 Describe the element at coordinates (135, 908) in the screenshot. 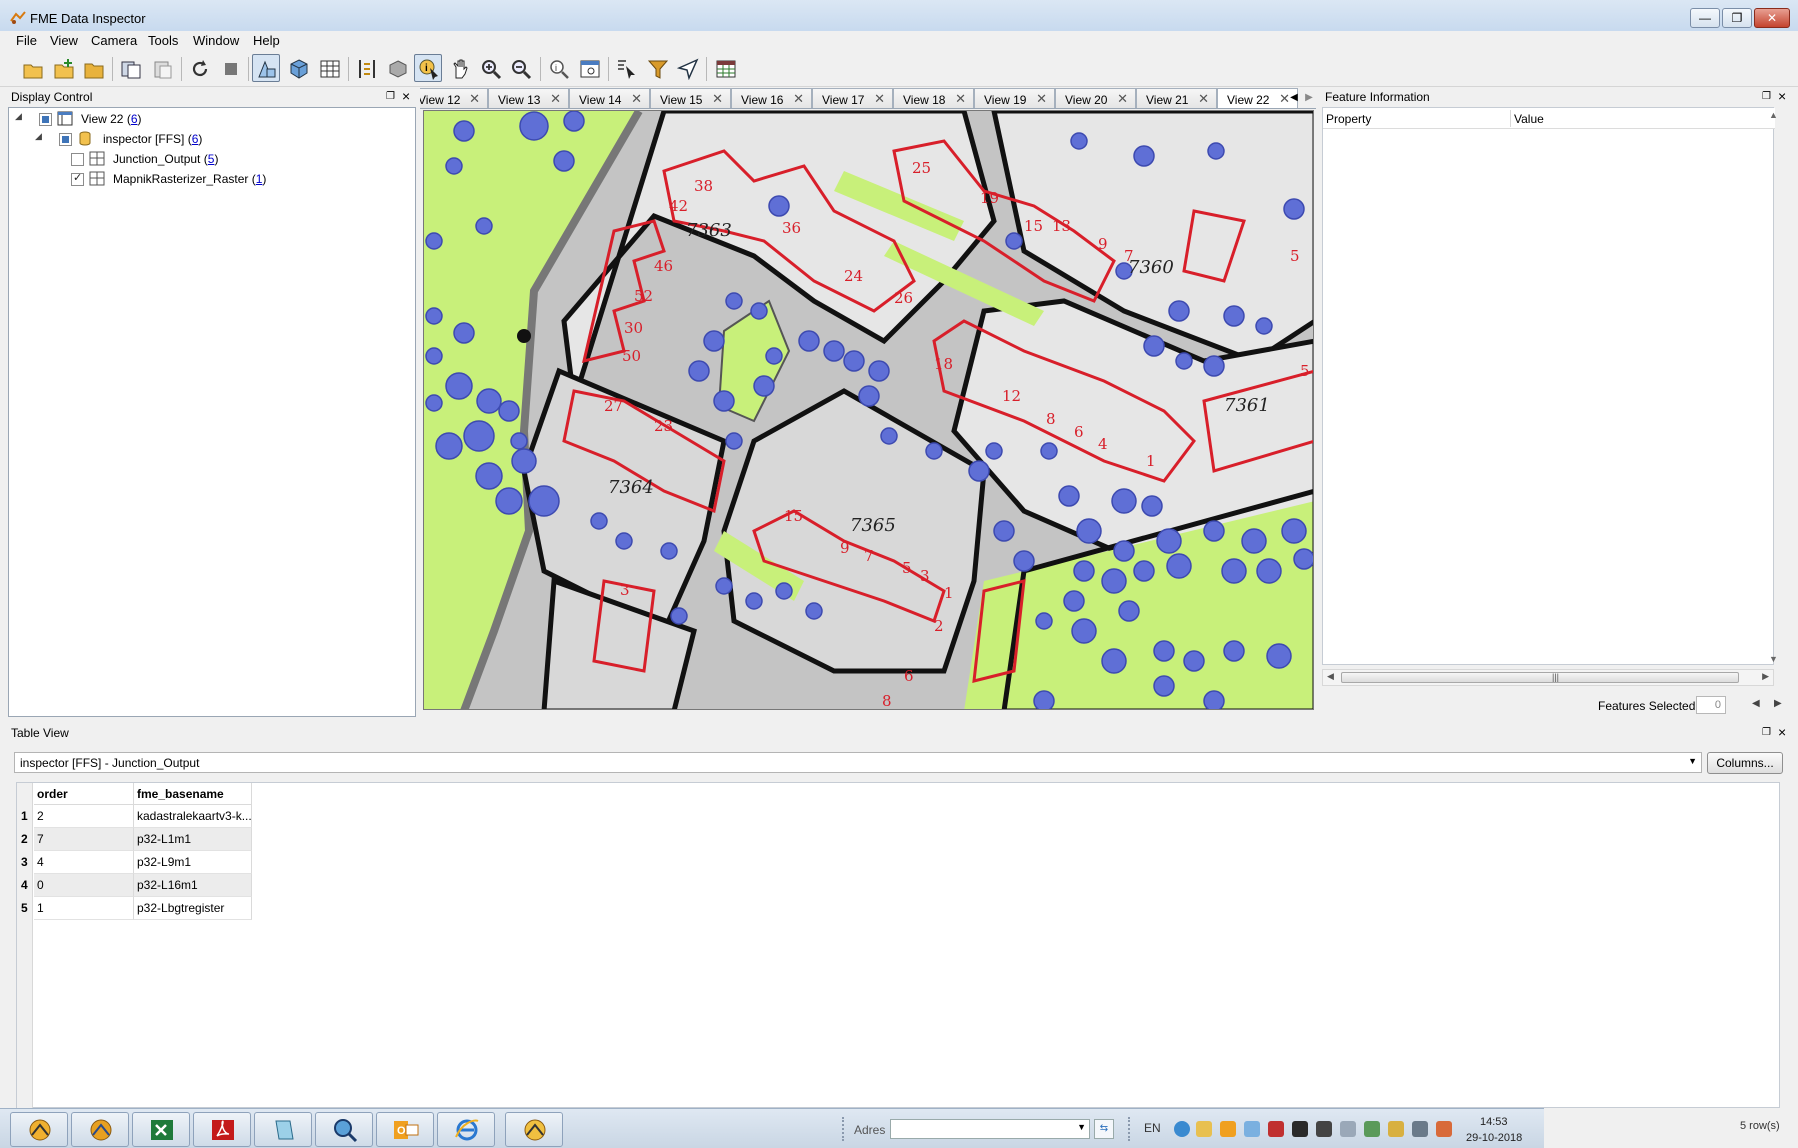

I see `table-row: 5 1 p32-Lbgtregister` at that location.